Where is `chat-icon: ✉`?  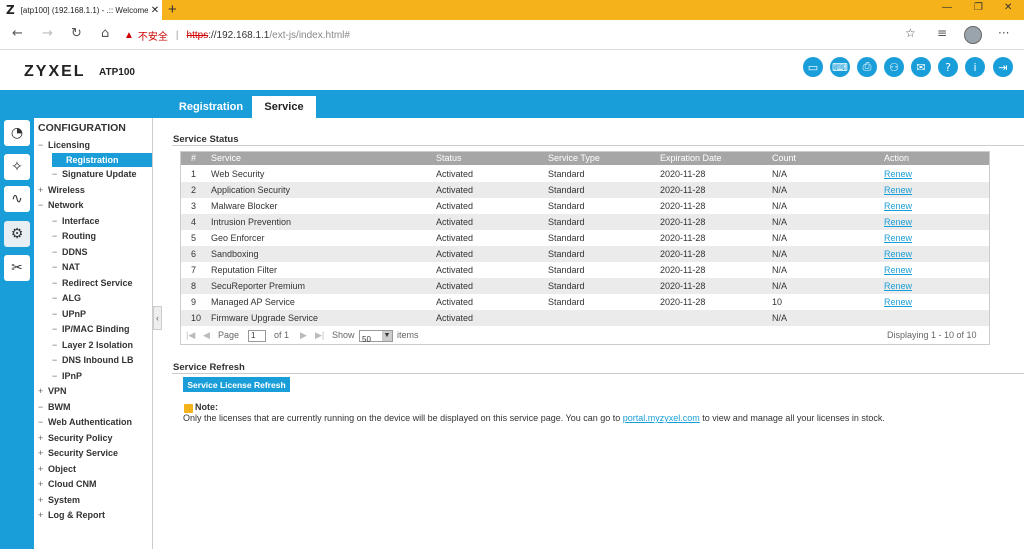 chat-icon: ✉ is located at coordinates (921, 67).